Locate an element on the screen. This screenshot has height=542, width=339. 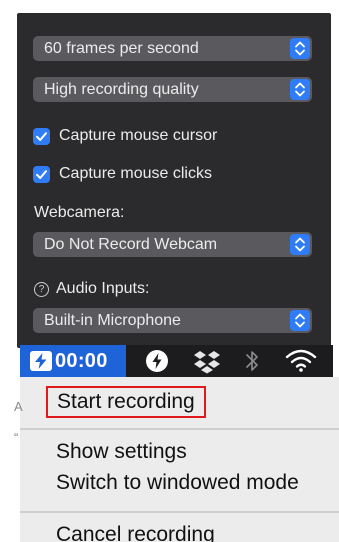
quality-select-value: High recording quality is located at coordinates (121, 89).